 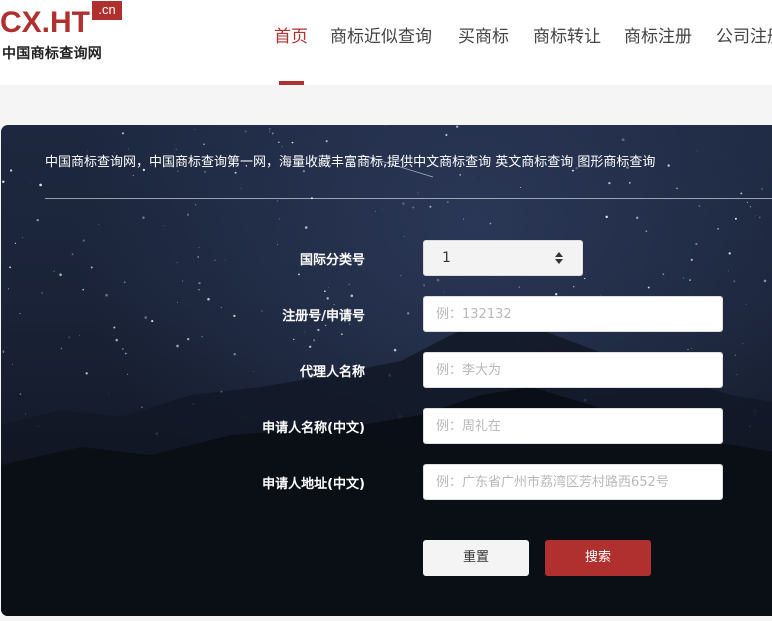 I want to click on address-input, so click(x=573, y=482).